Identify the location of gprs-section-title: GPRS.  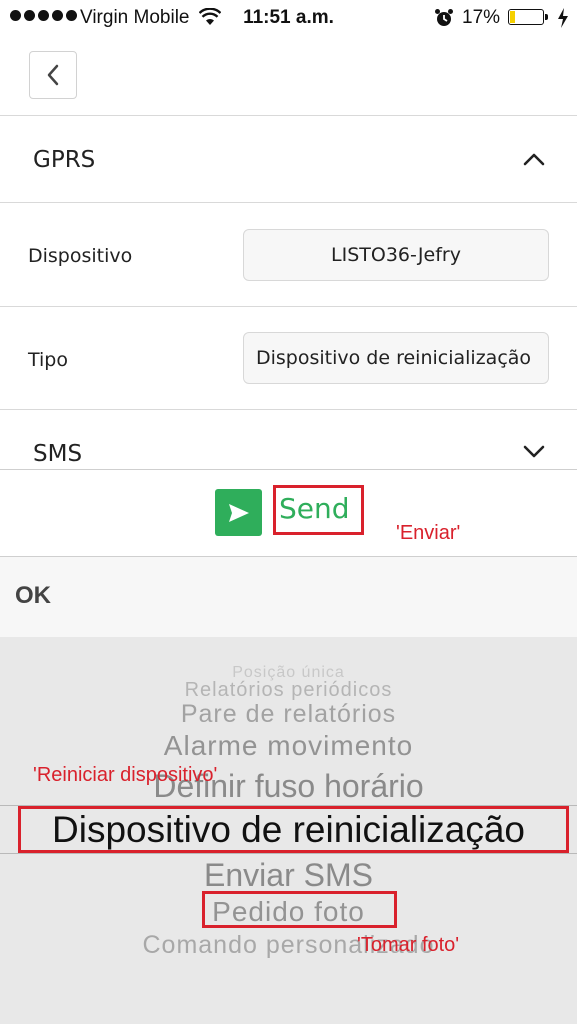
(64, 160).